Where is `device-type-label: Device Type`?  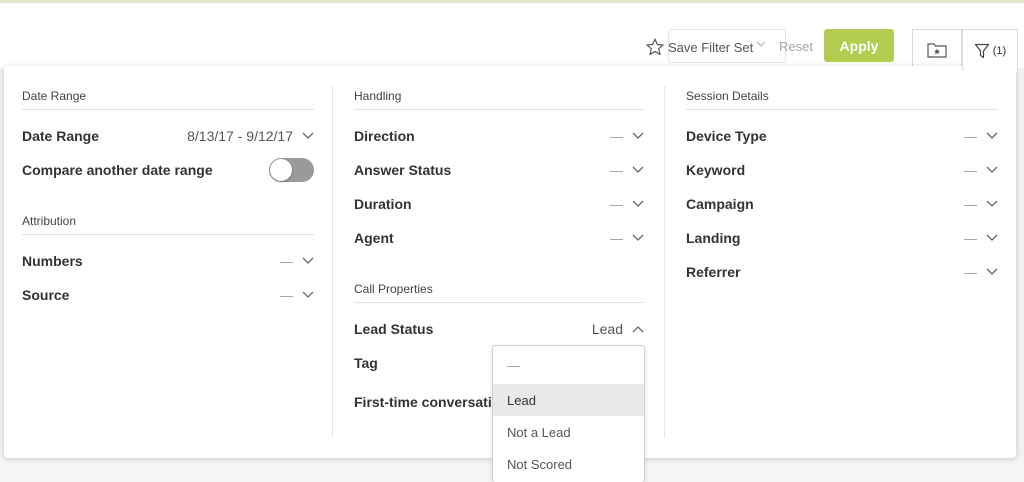
device-type-label: Device Type is located at coordinates (726, 136).